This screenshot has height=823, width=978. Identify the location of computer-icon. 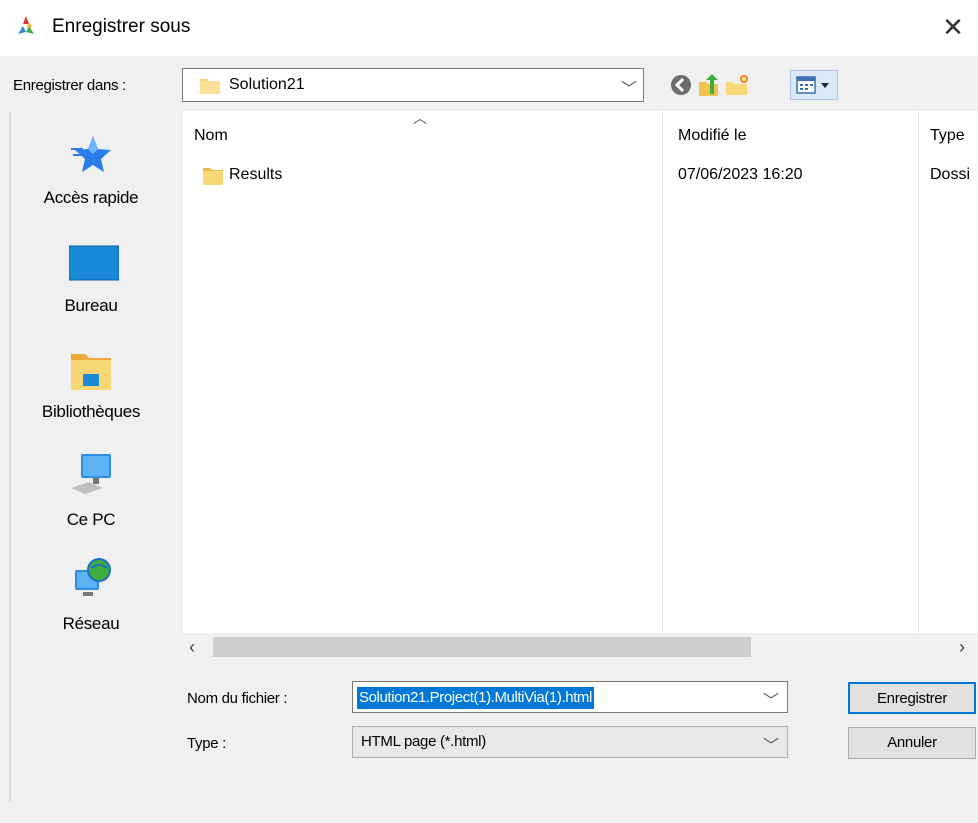
(91, 474).